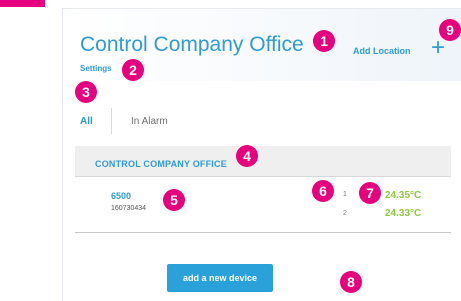  I want to click on add-location-link: Add Location, so click(382, 51).